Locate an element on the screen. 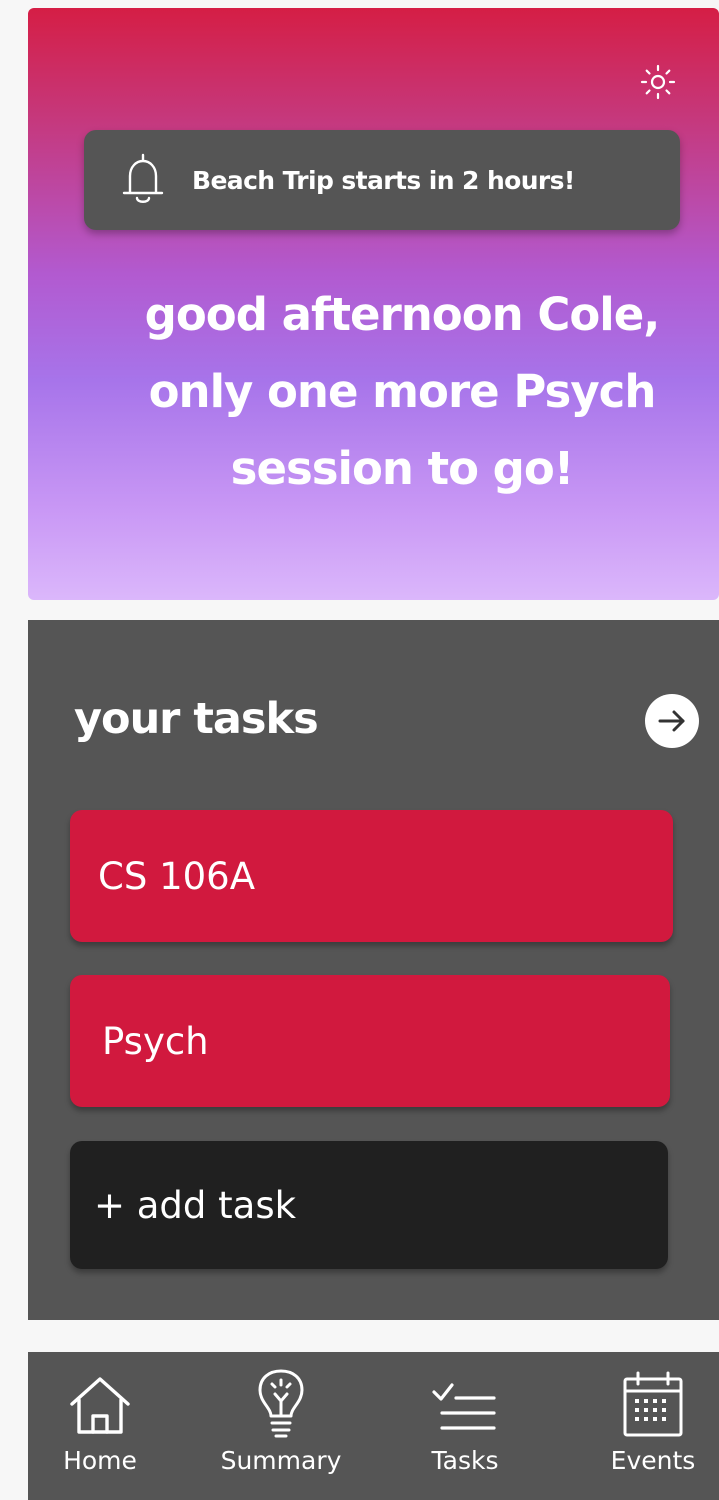 Image resolution: width=719 pixels, height=1500 pixels. arrow-right-circle-icon is located at coordinates (672, 721).